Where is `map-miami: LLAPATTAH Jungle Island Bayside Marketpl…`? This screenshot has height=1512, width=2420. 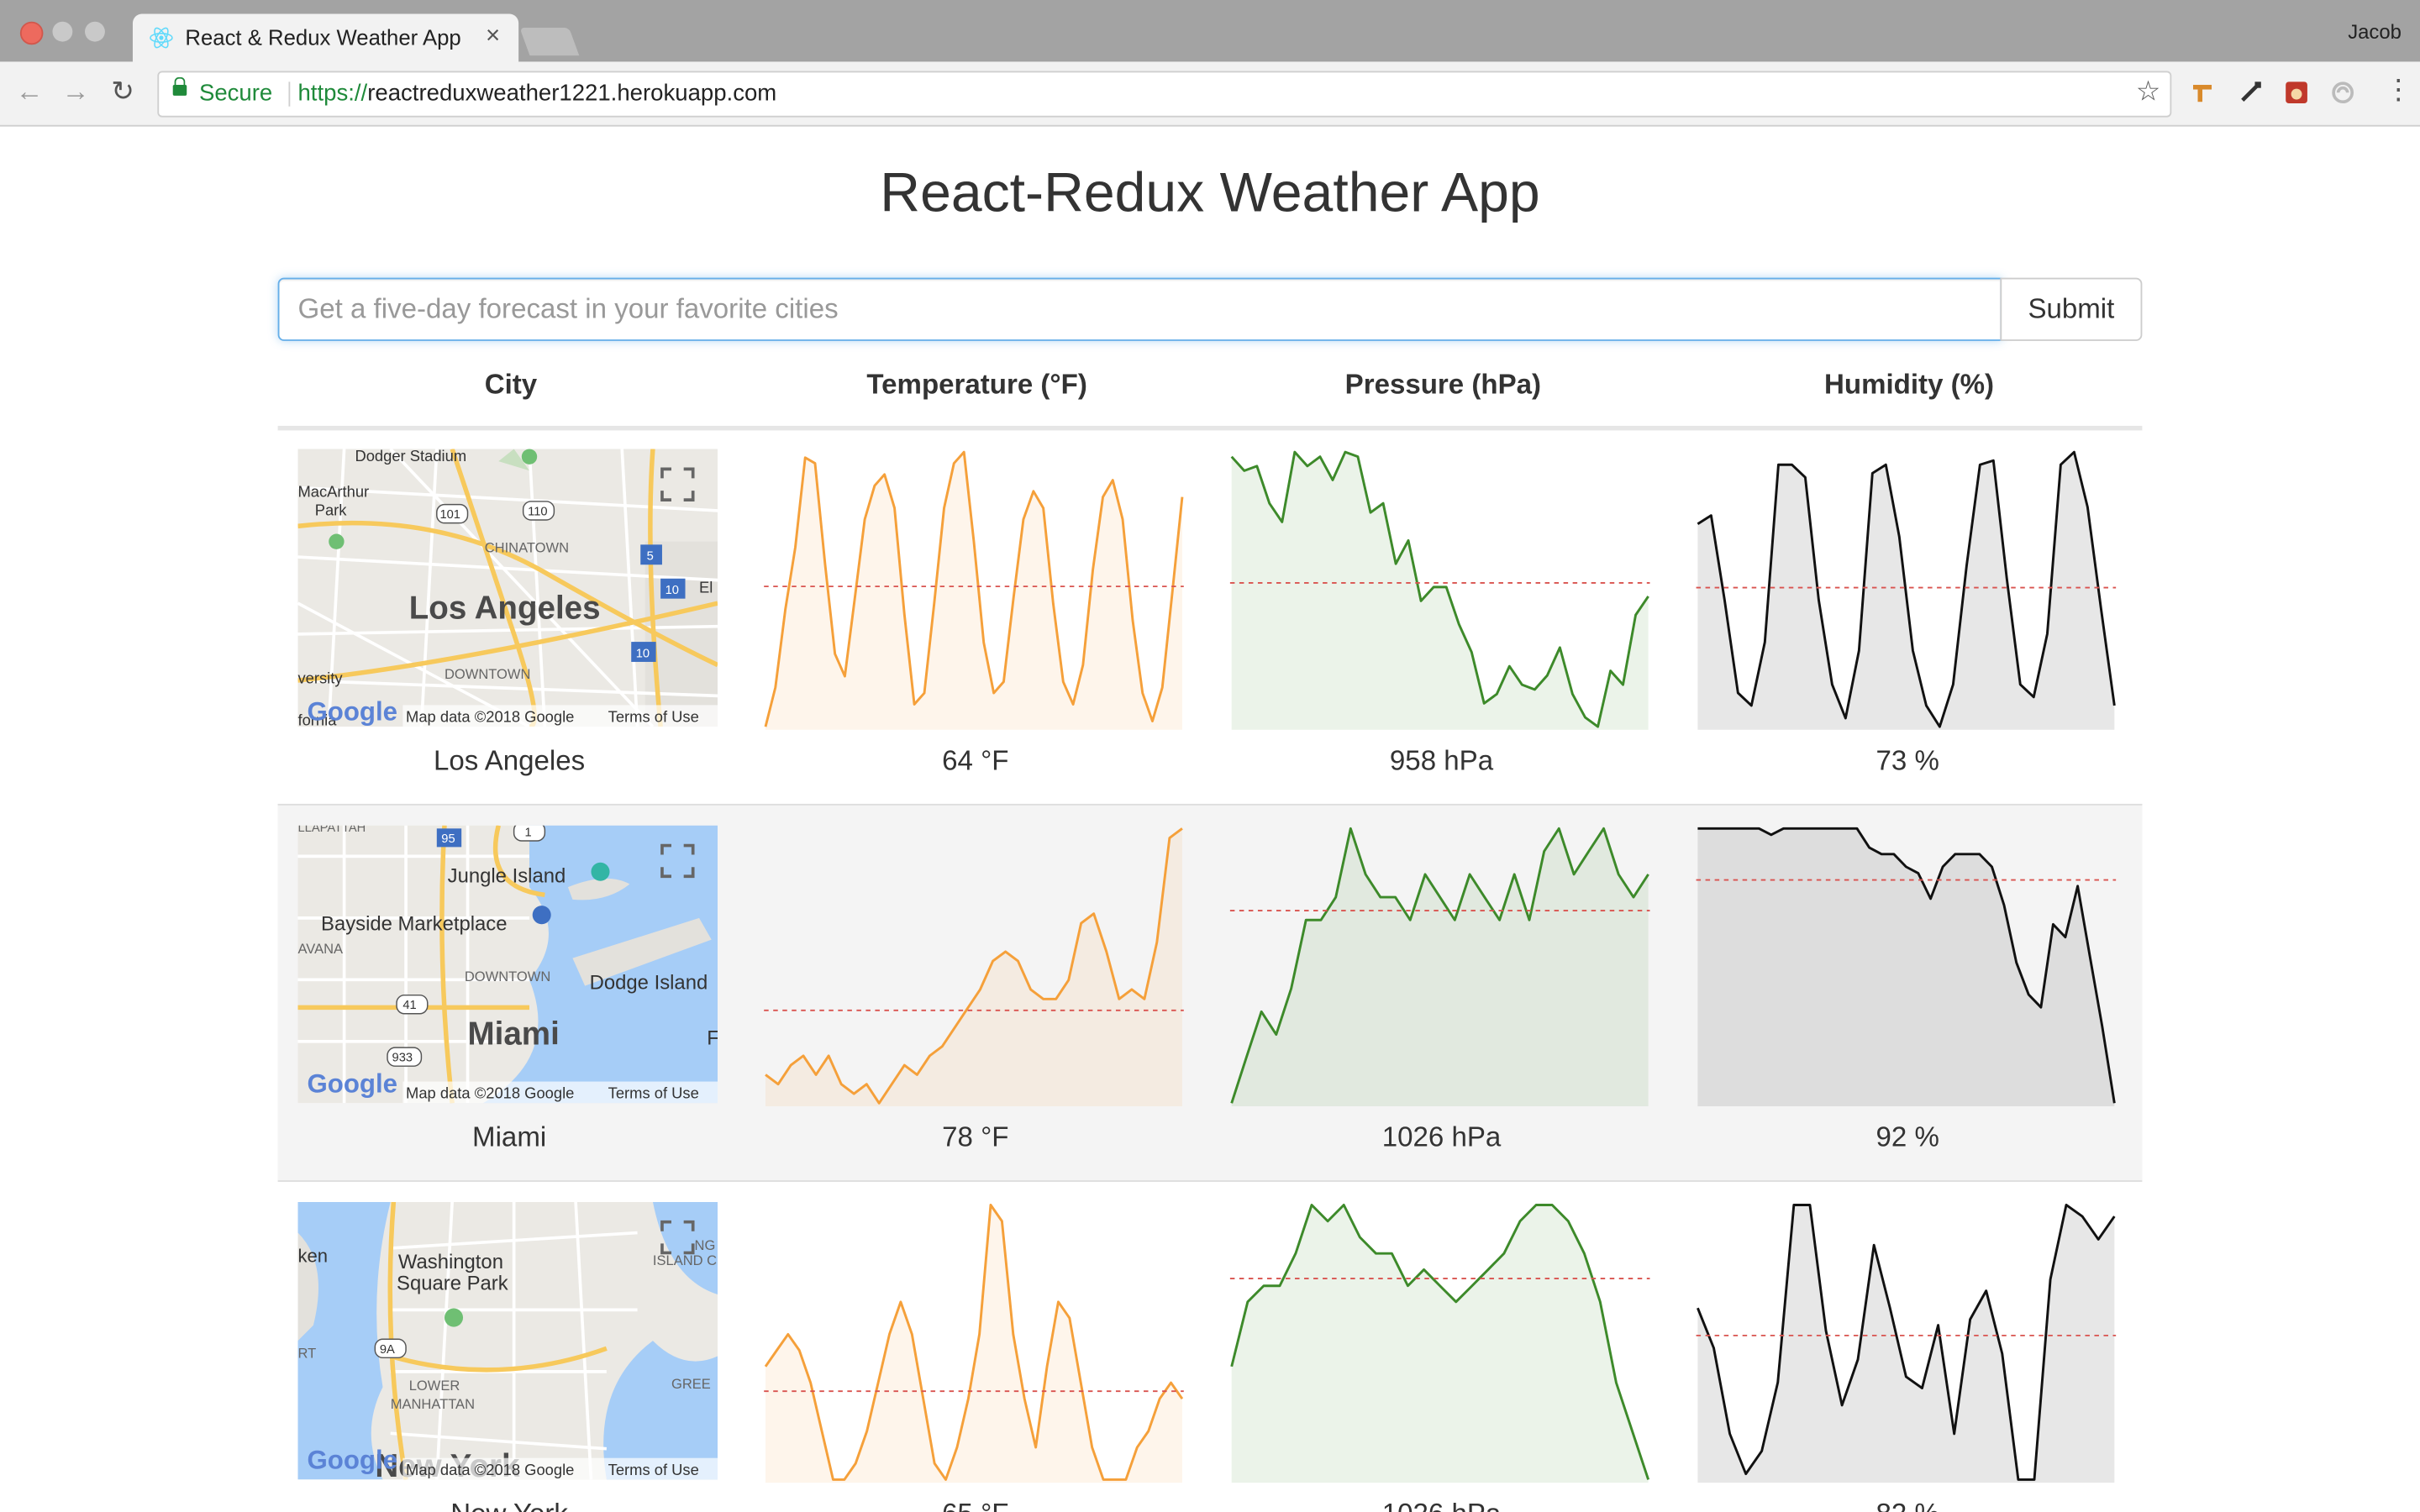
map-miami: LLAPATTAH Jungle Island Bayside Marketpl… is located at coordinates (508, 964).